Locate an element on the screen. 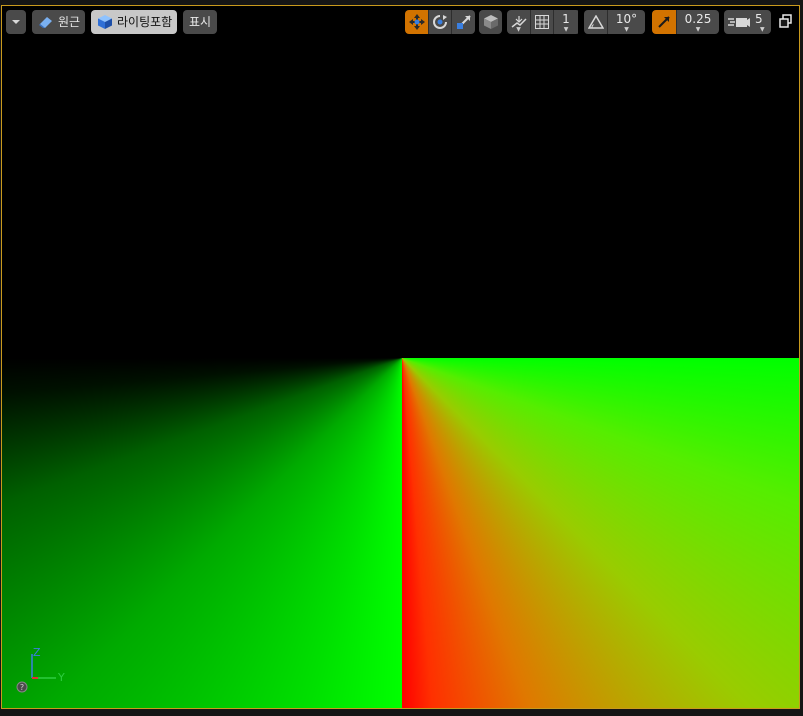 Image resolution: width=803 pixels, height=716 pixels. rotation-snap-value-dropdown: 10° ▼ is located at coordinates (626, 22).